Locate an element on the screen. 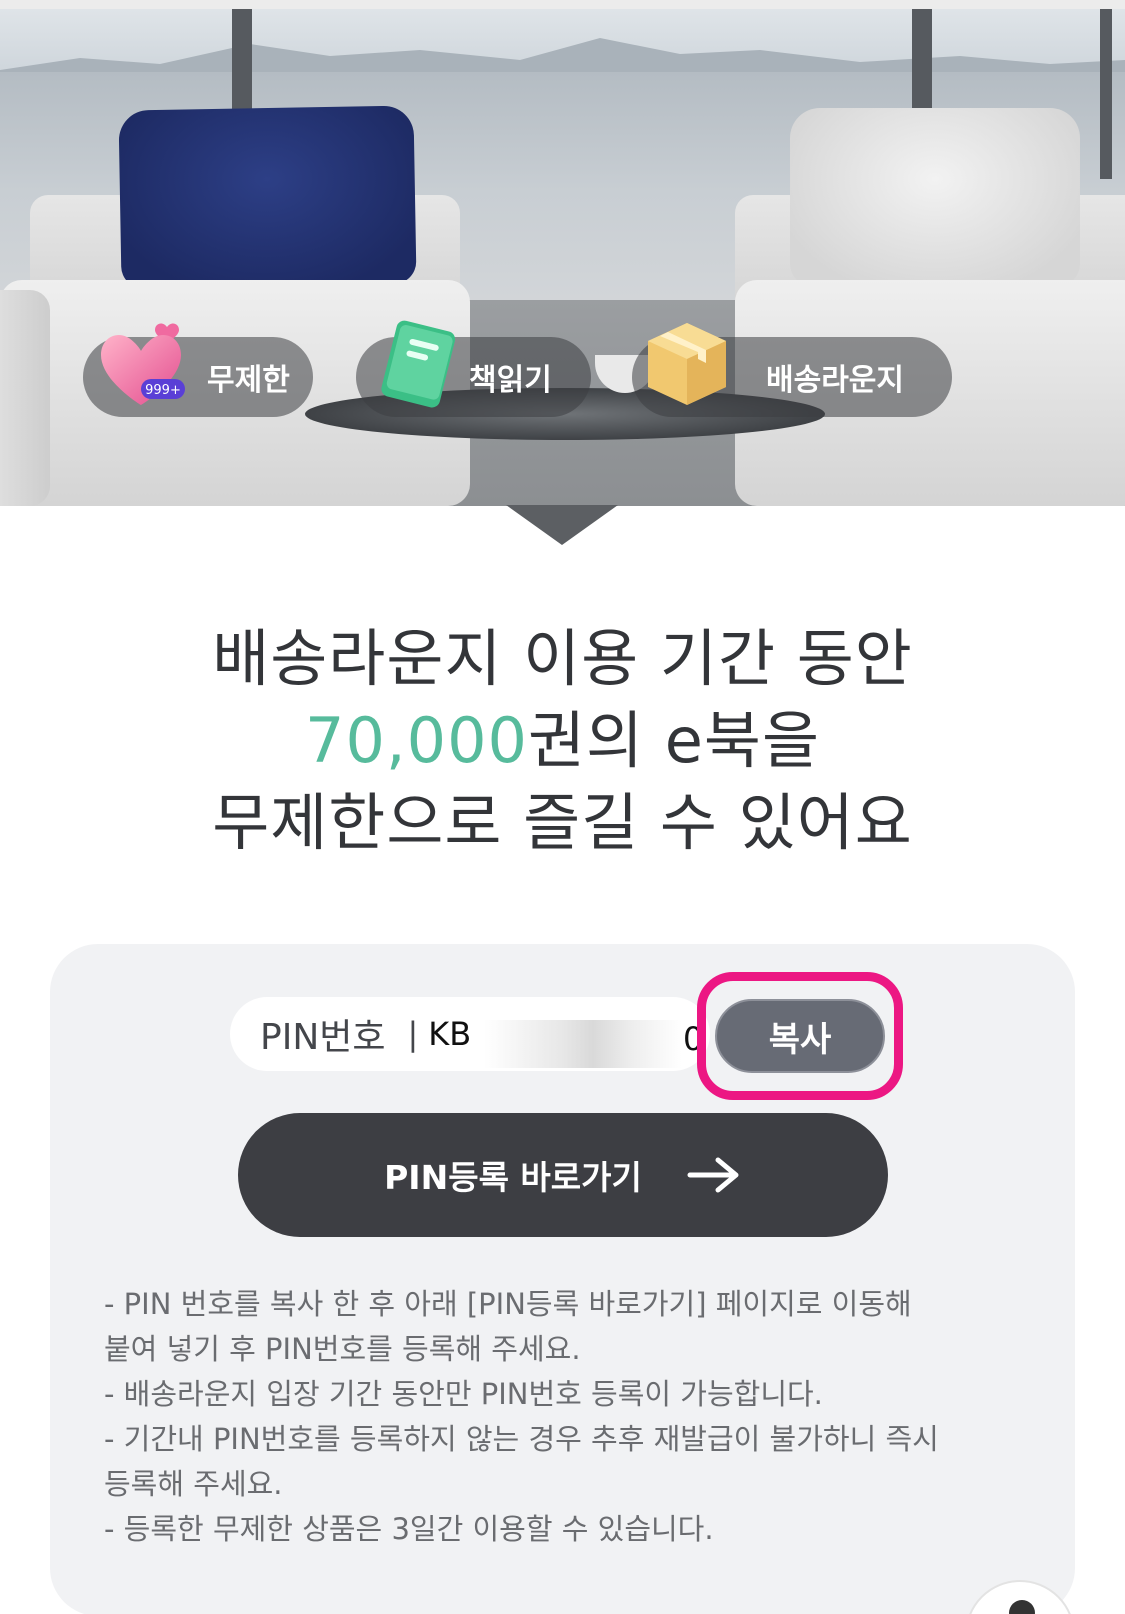 This screenshot has width=1125, height=1614. note-line: - 등록한 무제한 상품은 3일간 이용할 수 있습니다. is located at coordinates (409, 1529).